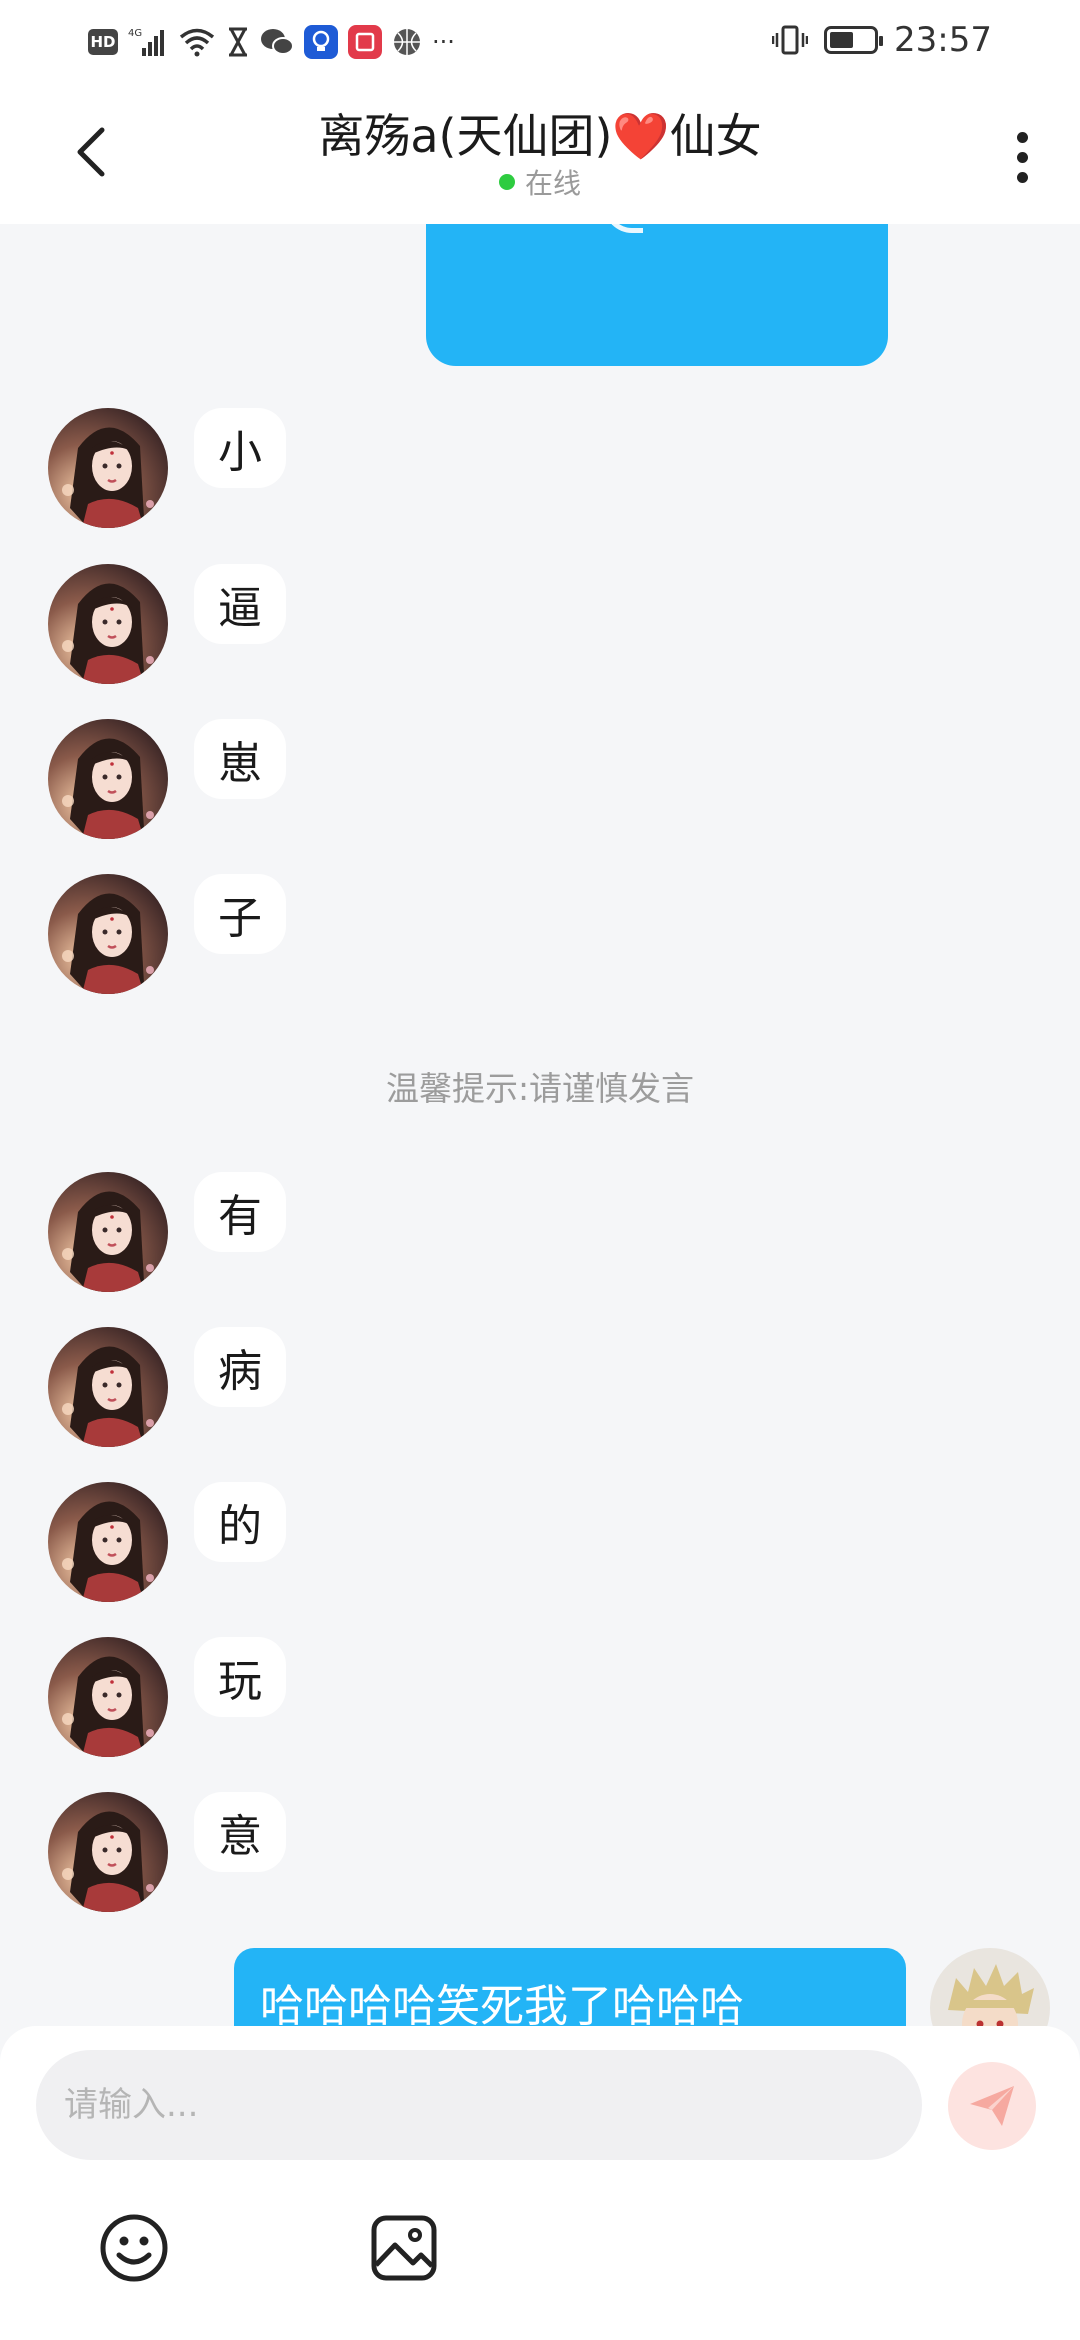 The height and width of the screenshot is (2340, 1080). What do you see at coordinates (407, 42) in the screenshot?
I see `basketball-icon` at bounding box center [407, 42].